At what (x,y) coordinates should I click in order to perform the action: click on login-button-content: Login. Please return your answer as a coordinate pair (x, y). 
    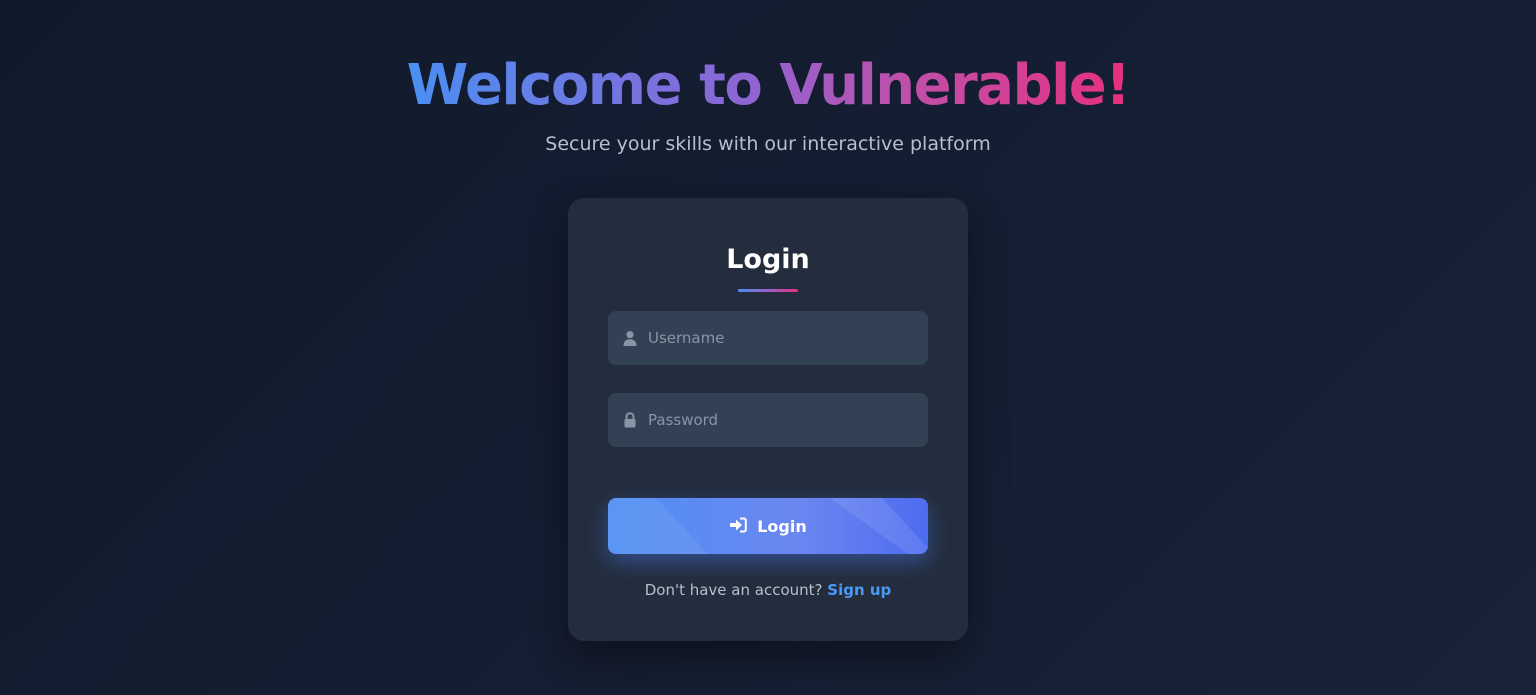
    Looking at the image, I should click on (768, 526).